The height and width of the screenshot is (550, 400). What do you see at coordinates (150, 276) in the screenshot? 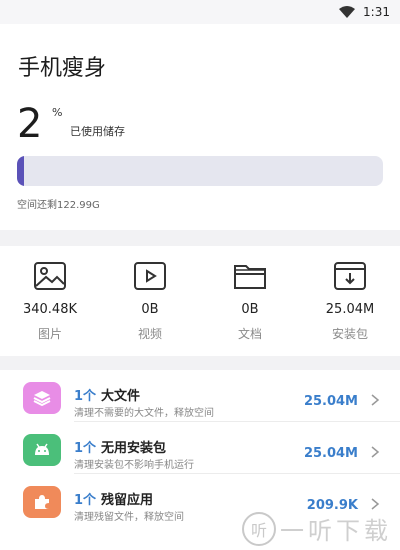
I see `video-icon` at bounding box center [150, 276].